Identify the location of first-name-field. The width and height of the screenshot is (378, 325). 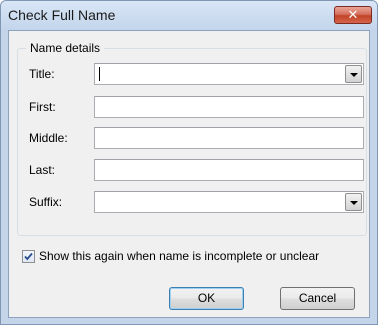
(229, 107).